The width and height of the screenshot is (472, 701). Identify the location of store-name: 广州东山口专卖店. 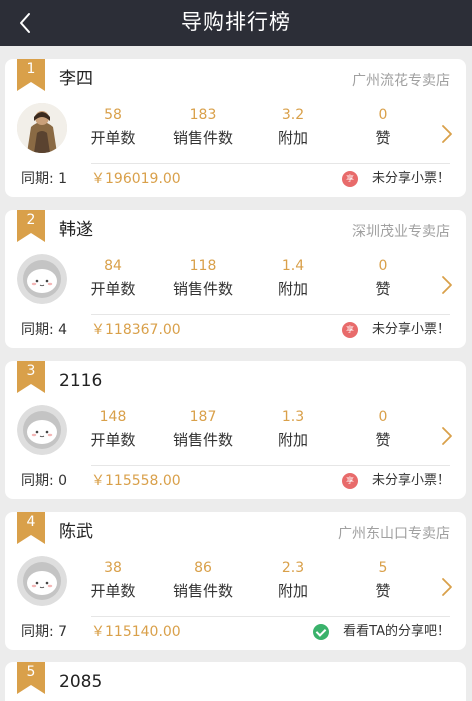
(394, 534).